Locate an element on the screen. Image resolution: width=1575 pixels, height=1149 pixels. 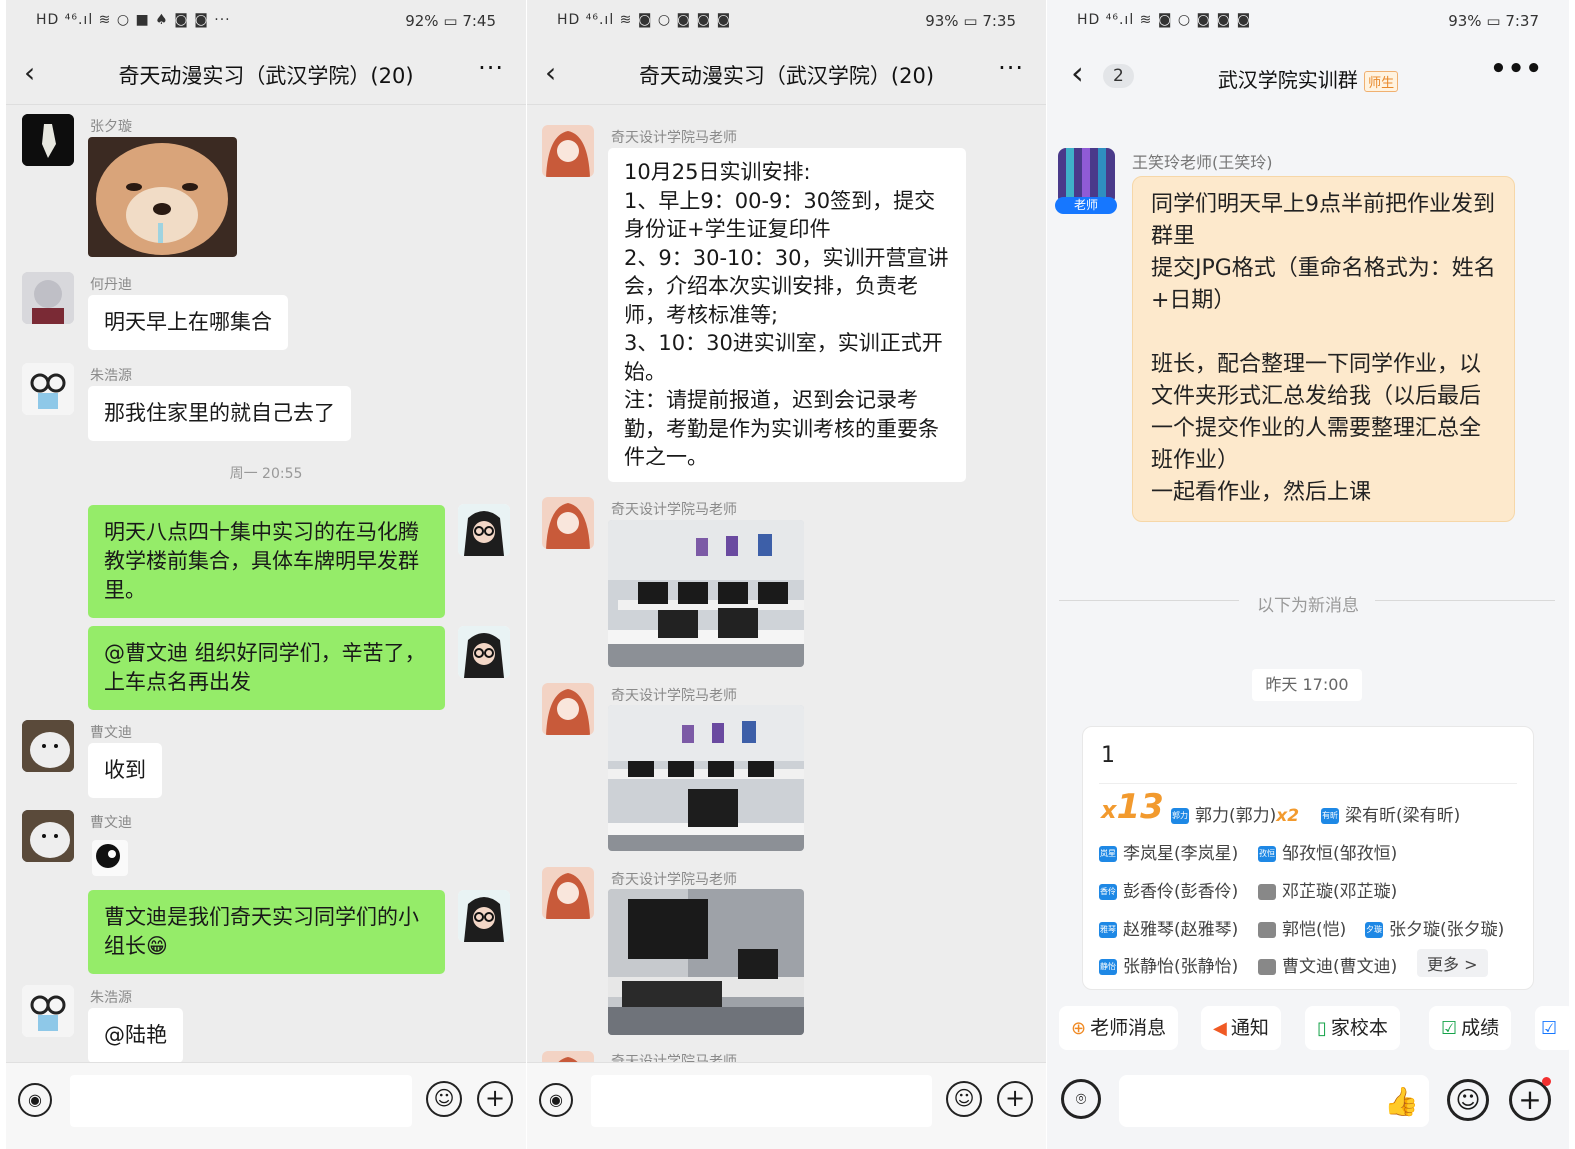
message-bubble: 收到 is located at coordinates (125, 770).